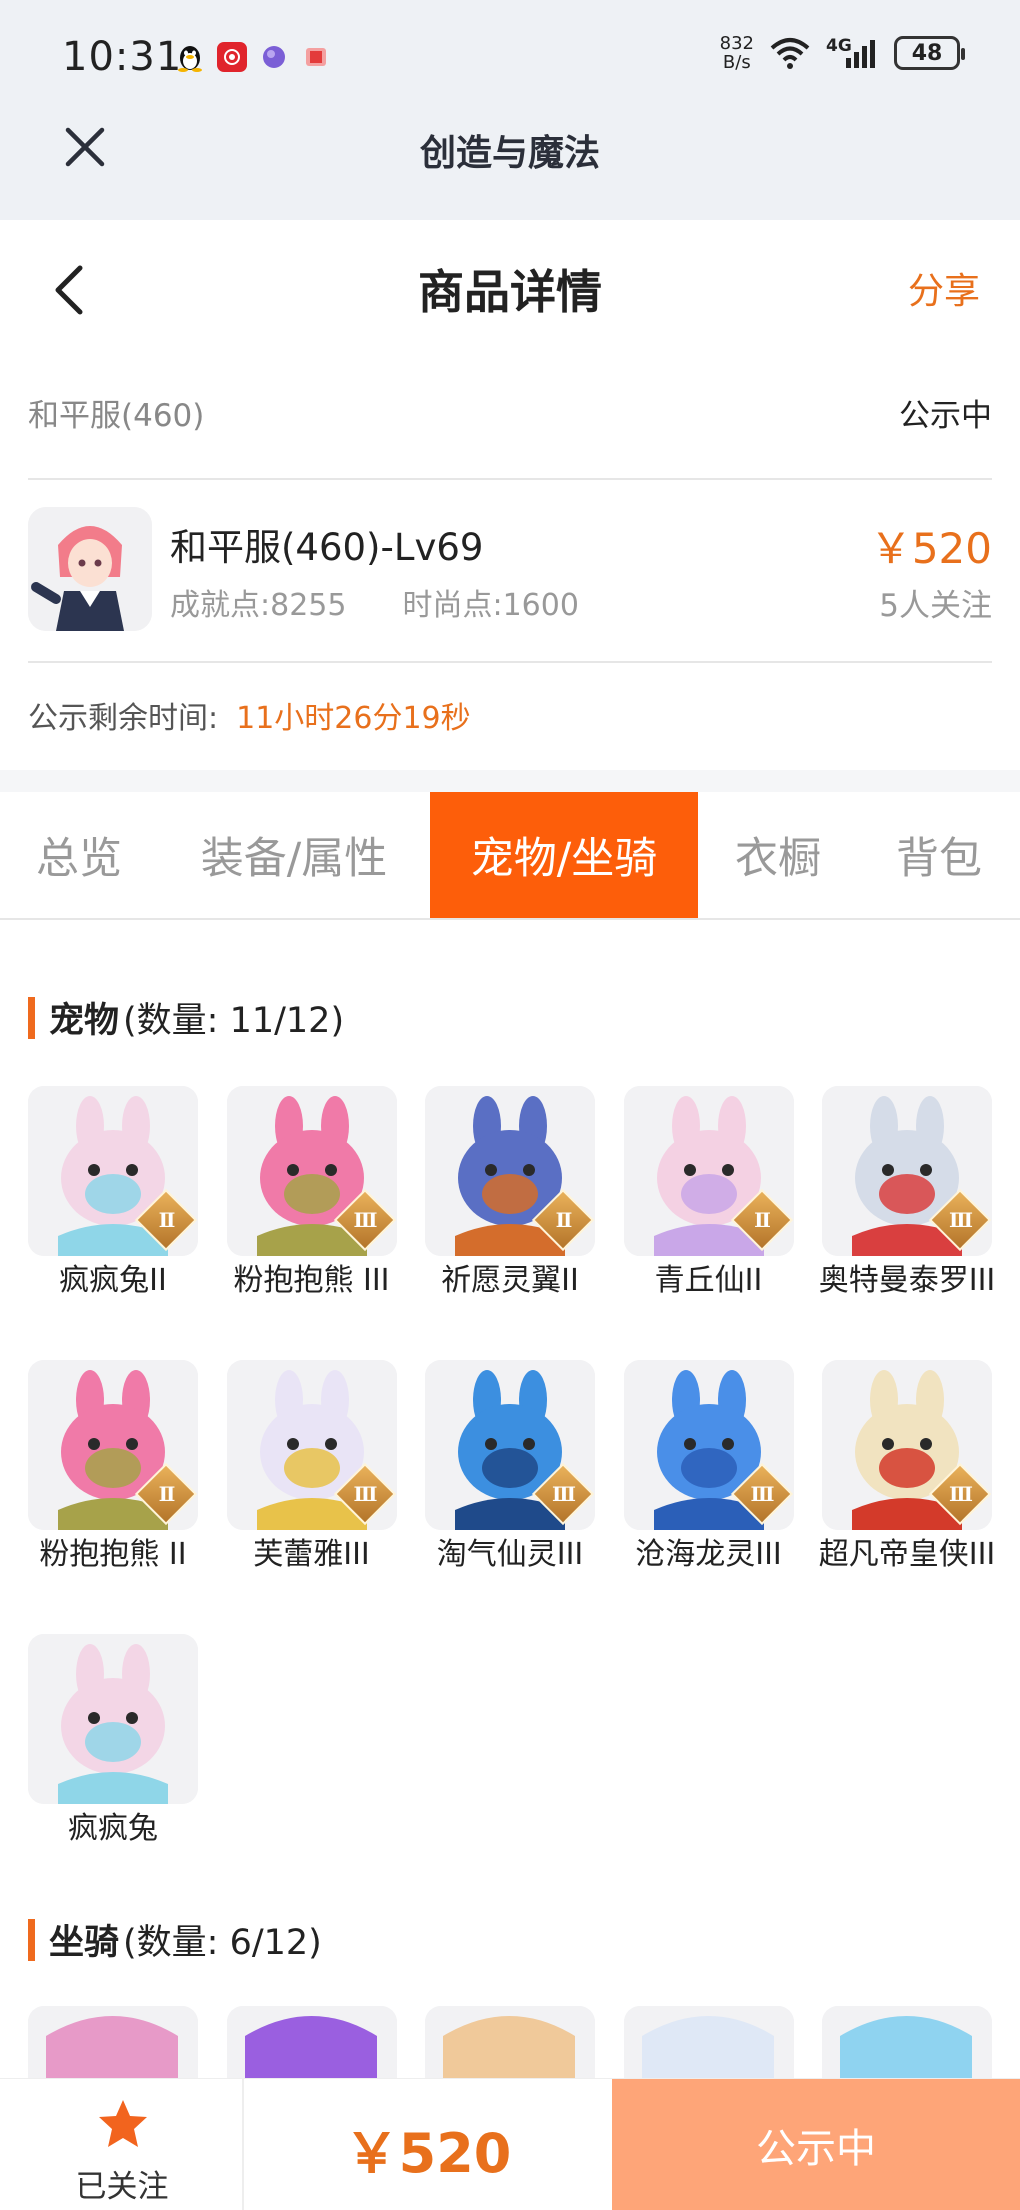  What do you see at coordinates (564, 855) in the screenshot?
I see `tab-pets-mounts: 宠物/坐骑` at bounding box center [564, 855].